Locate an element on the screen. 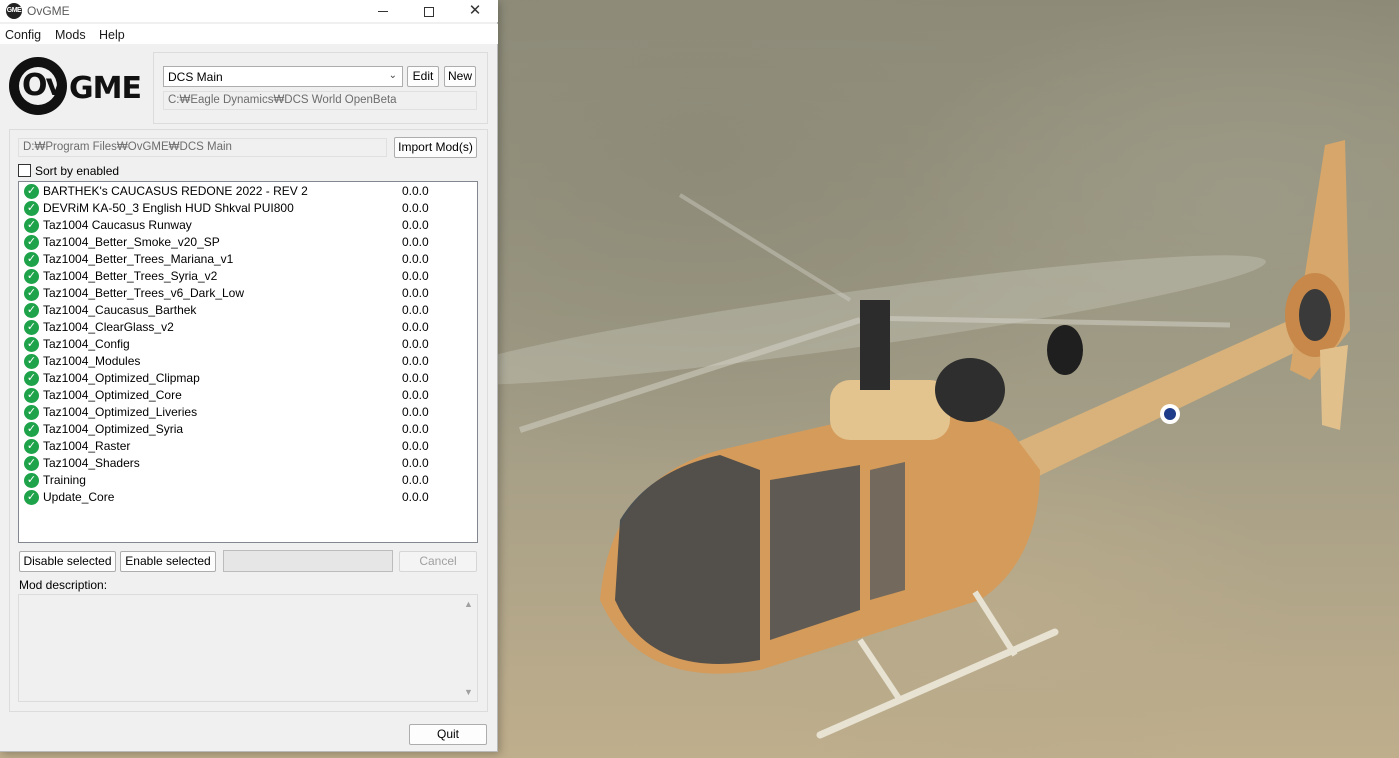 This screenshot has height=758, width=1399. mod-list-item: ✓Taz1004_Caucasus_Barthek0.0.0 is located at coordinates (249, 310).